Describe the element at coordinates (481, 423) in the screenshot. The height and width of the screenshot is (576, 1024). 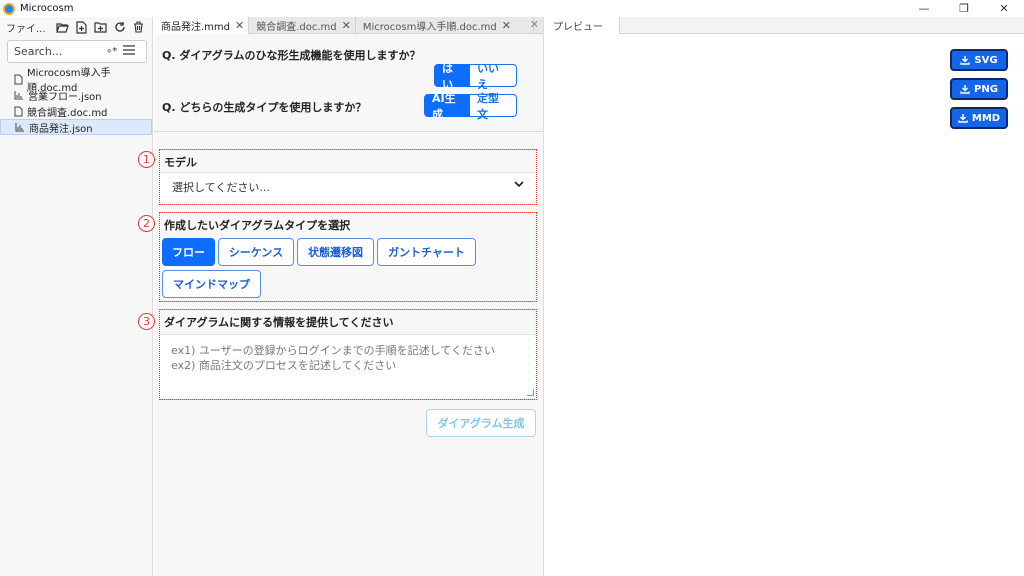
I see `generate-diagram-button: ダイアグラム生成` at that location.